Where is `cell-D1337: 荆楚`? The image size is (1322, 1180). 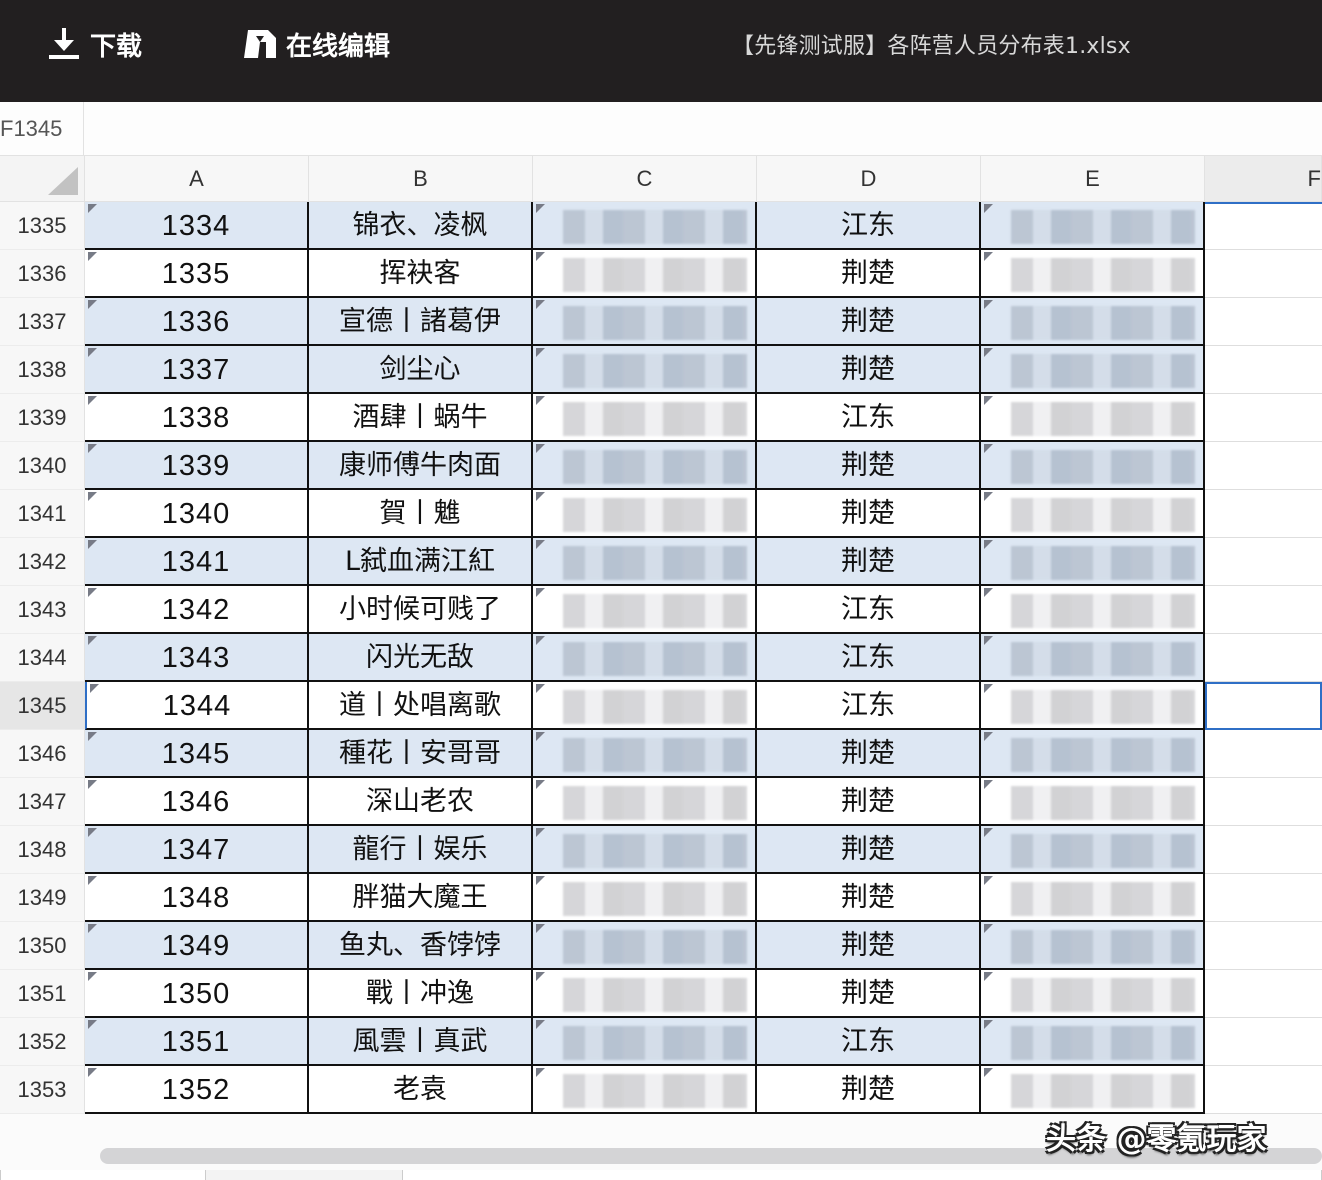
cell-D1337: 荆楚 is located at coordinates (869, 322).